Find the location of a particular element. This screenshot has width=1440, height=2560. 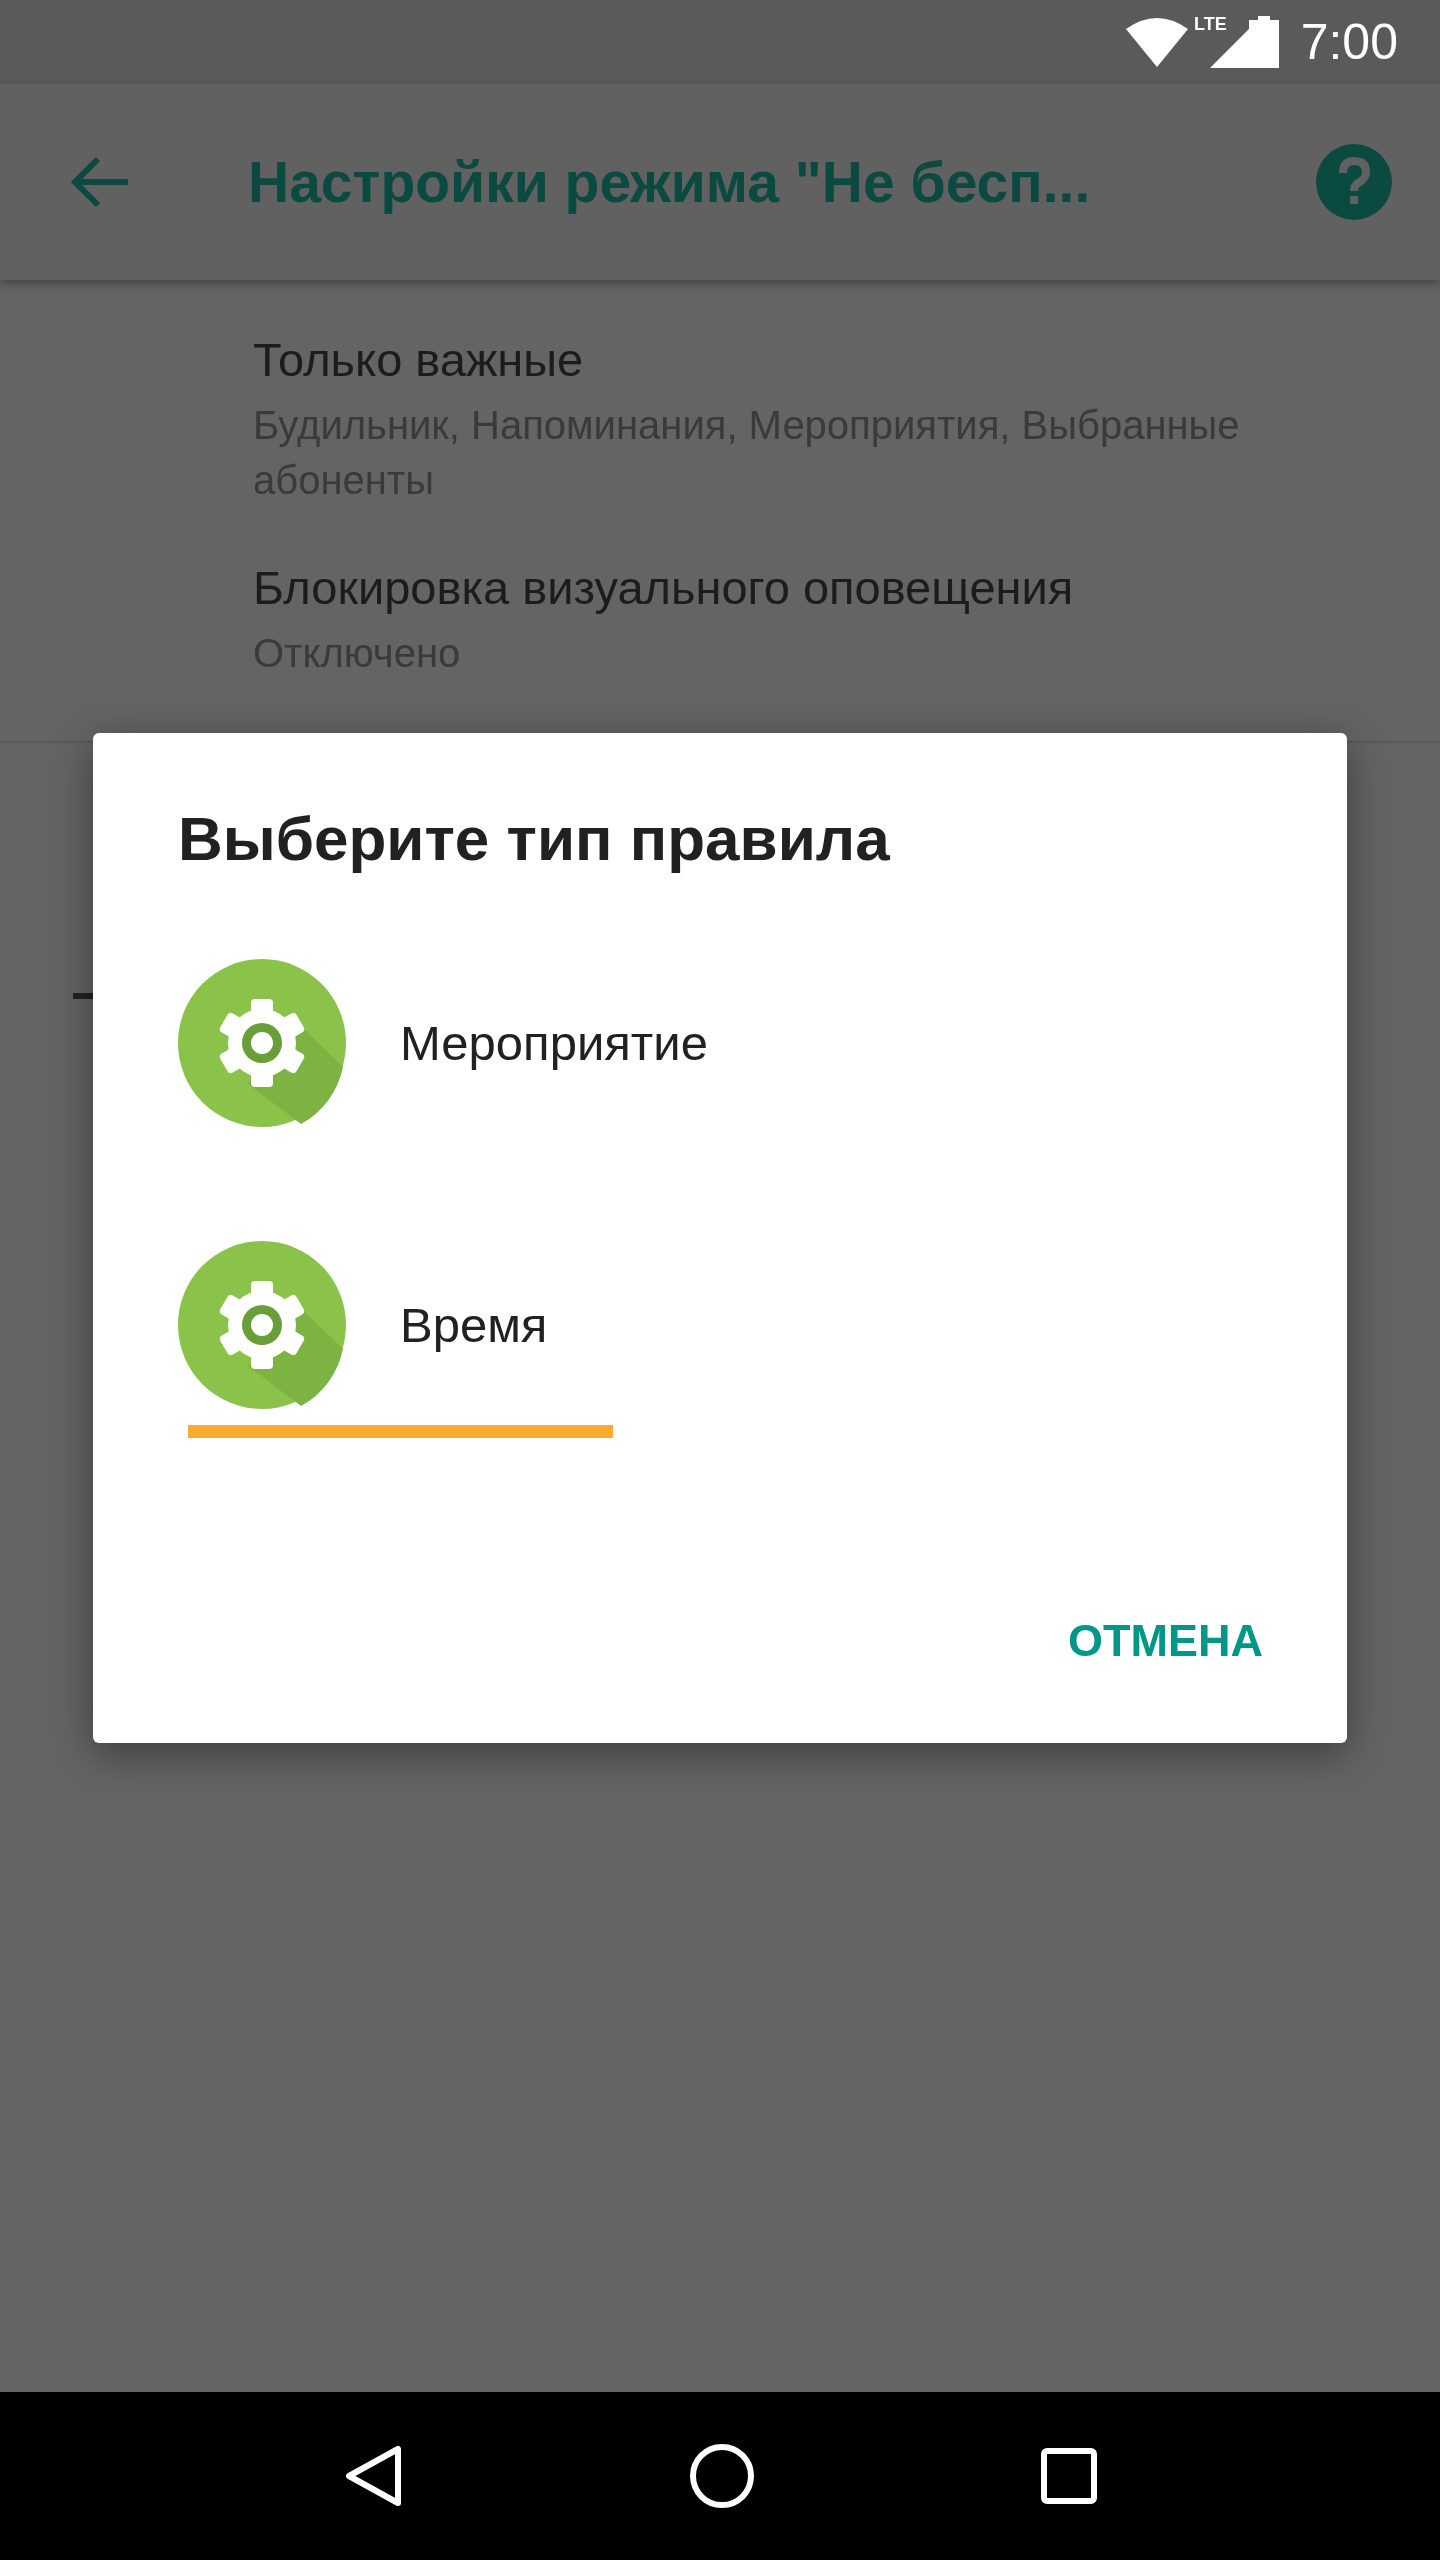

wifi-icon is located at coordinates (1157, 42).